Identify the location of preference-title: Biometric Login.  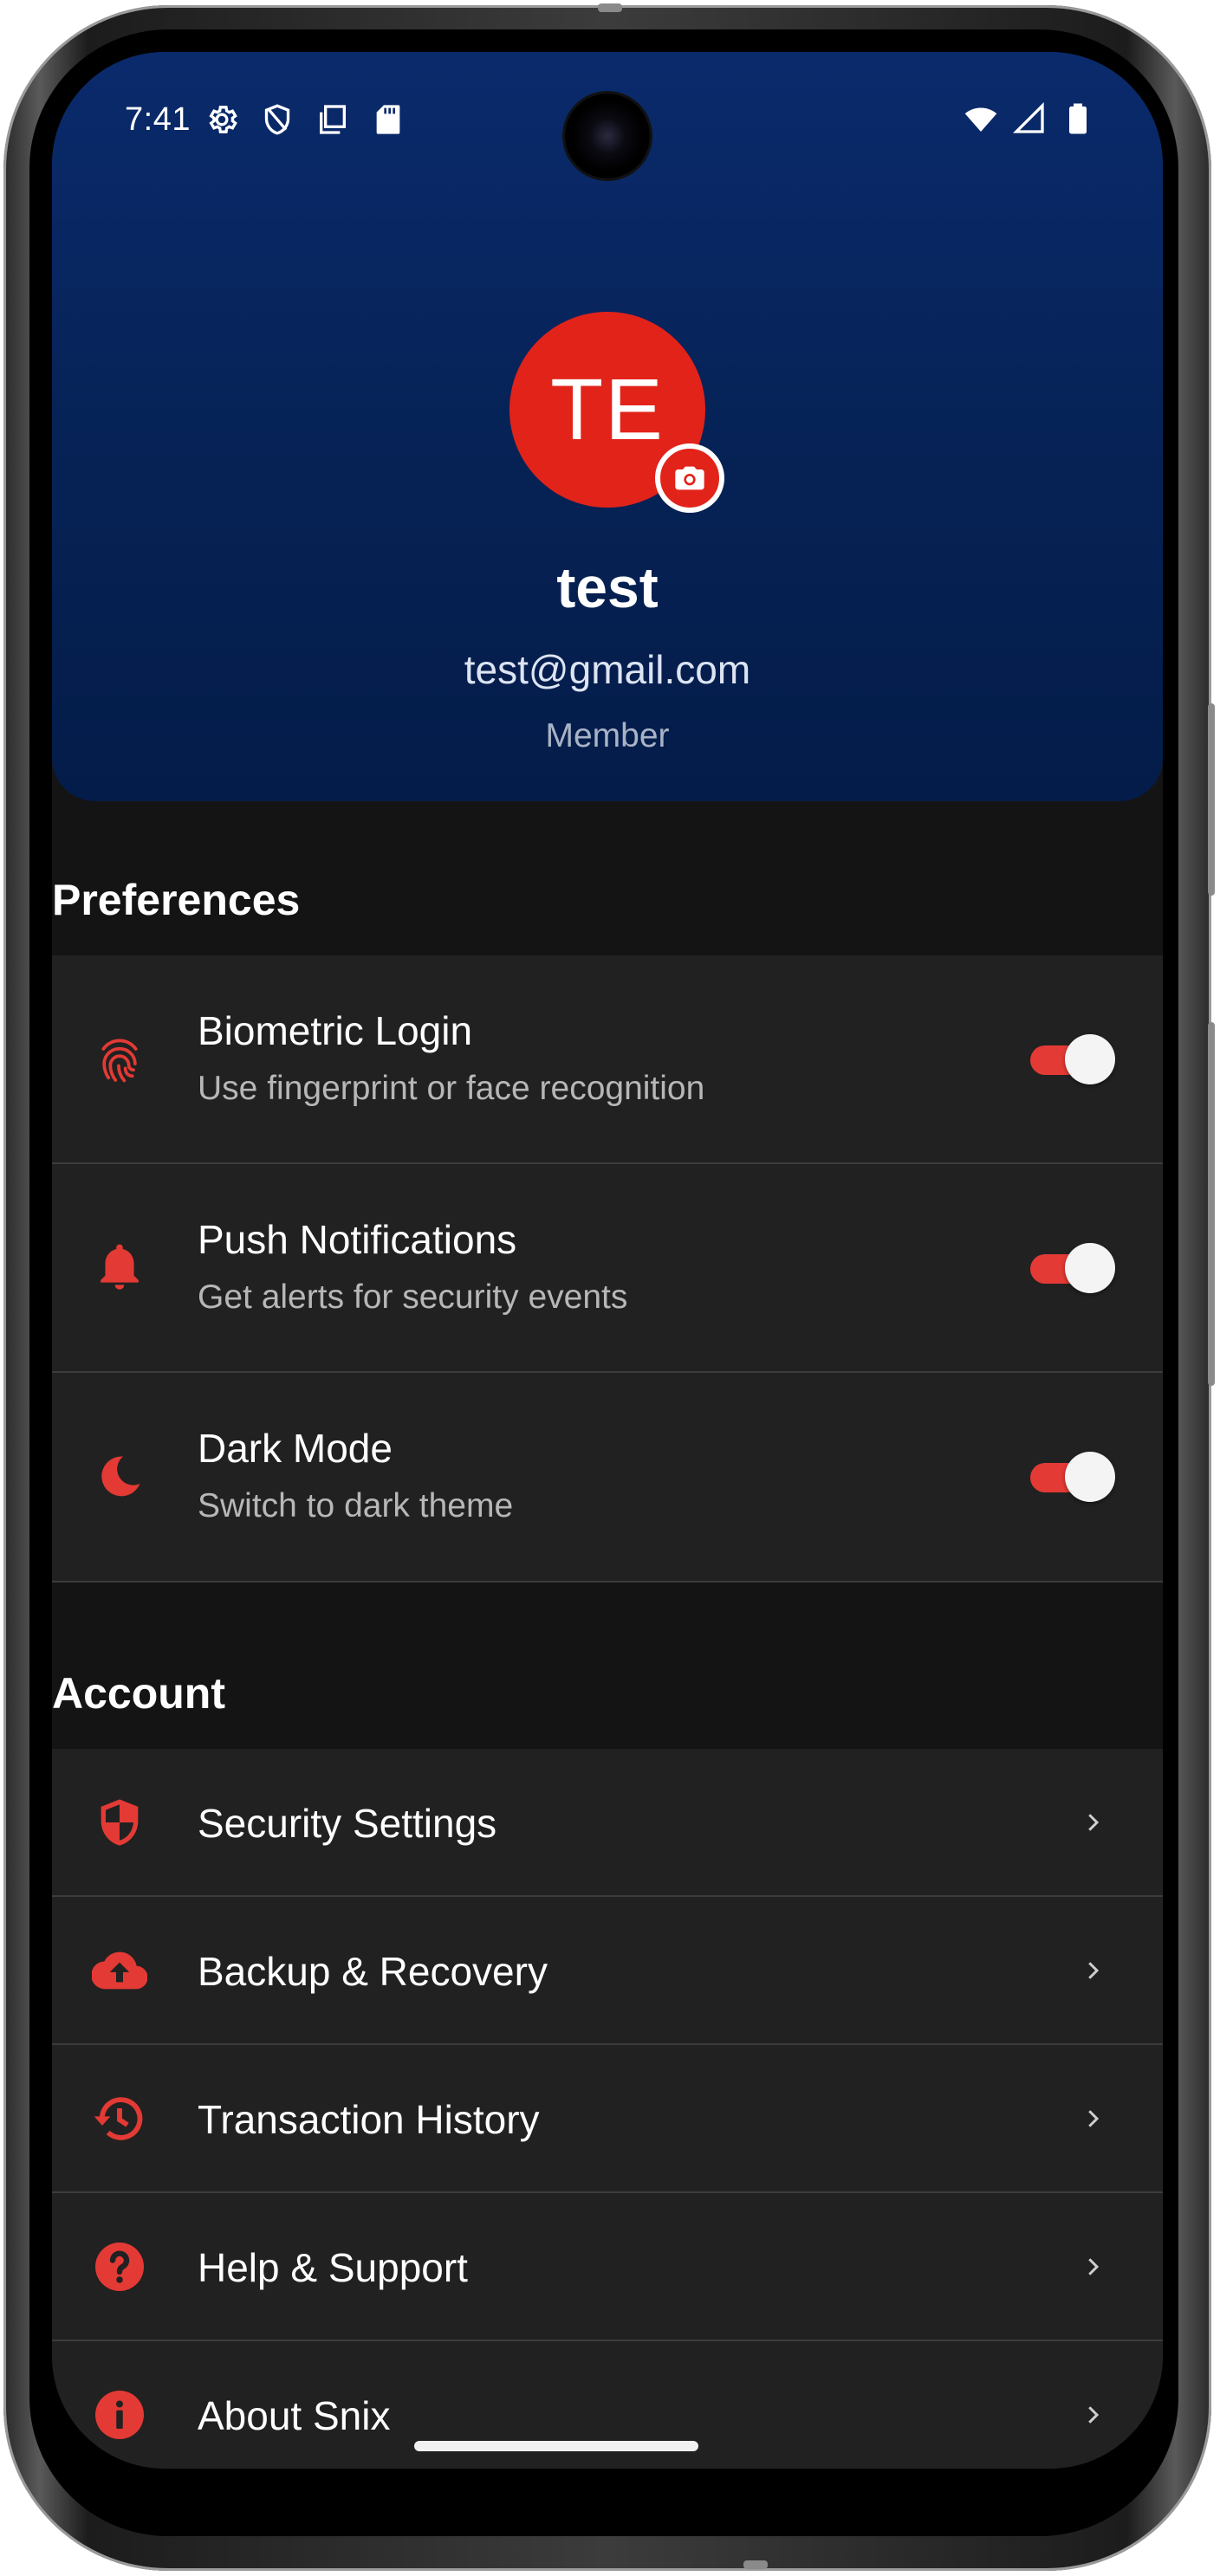
(336, 1030).